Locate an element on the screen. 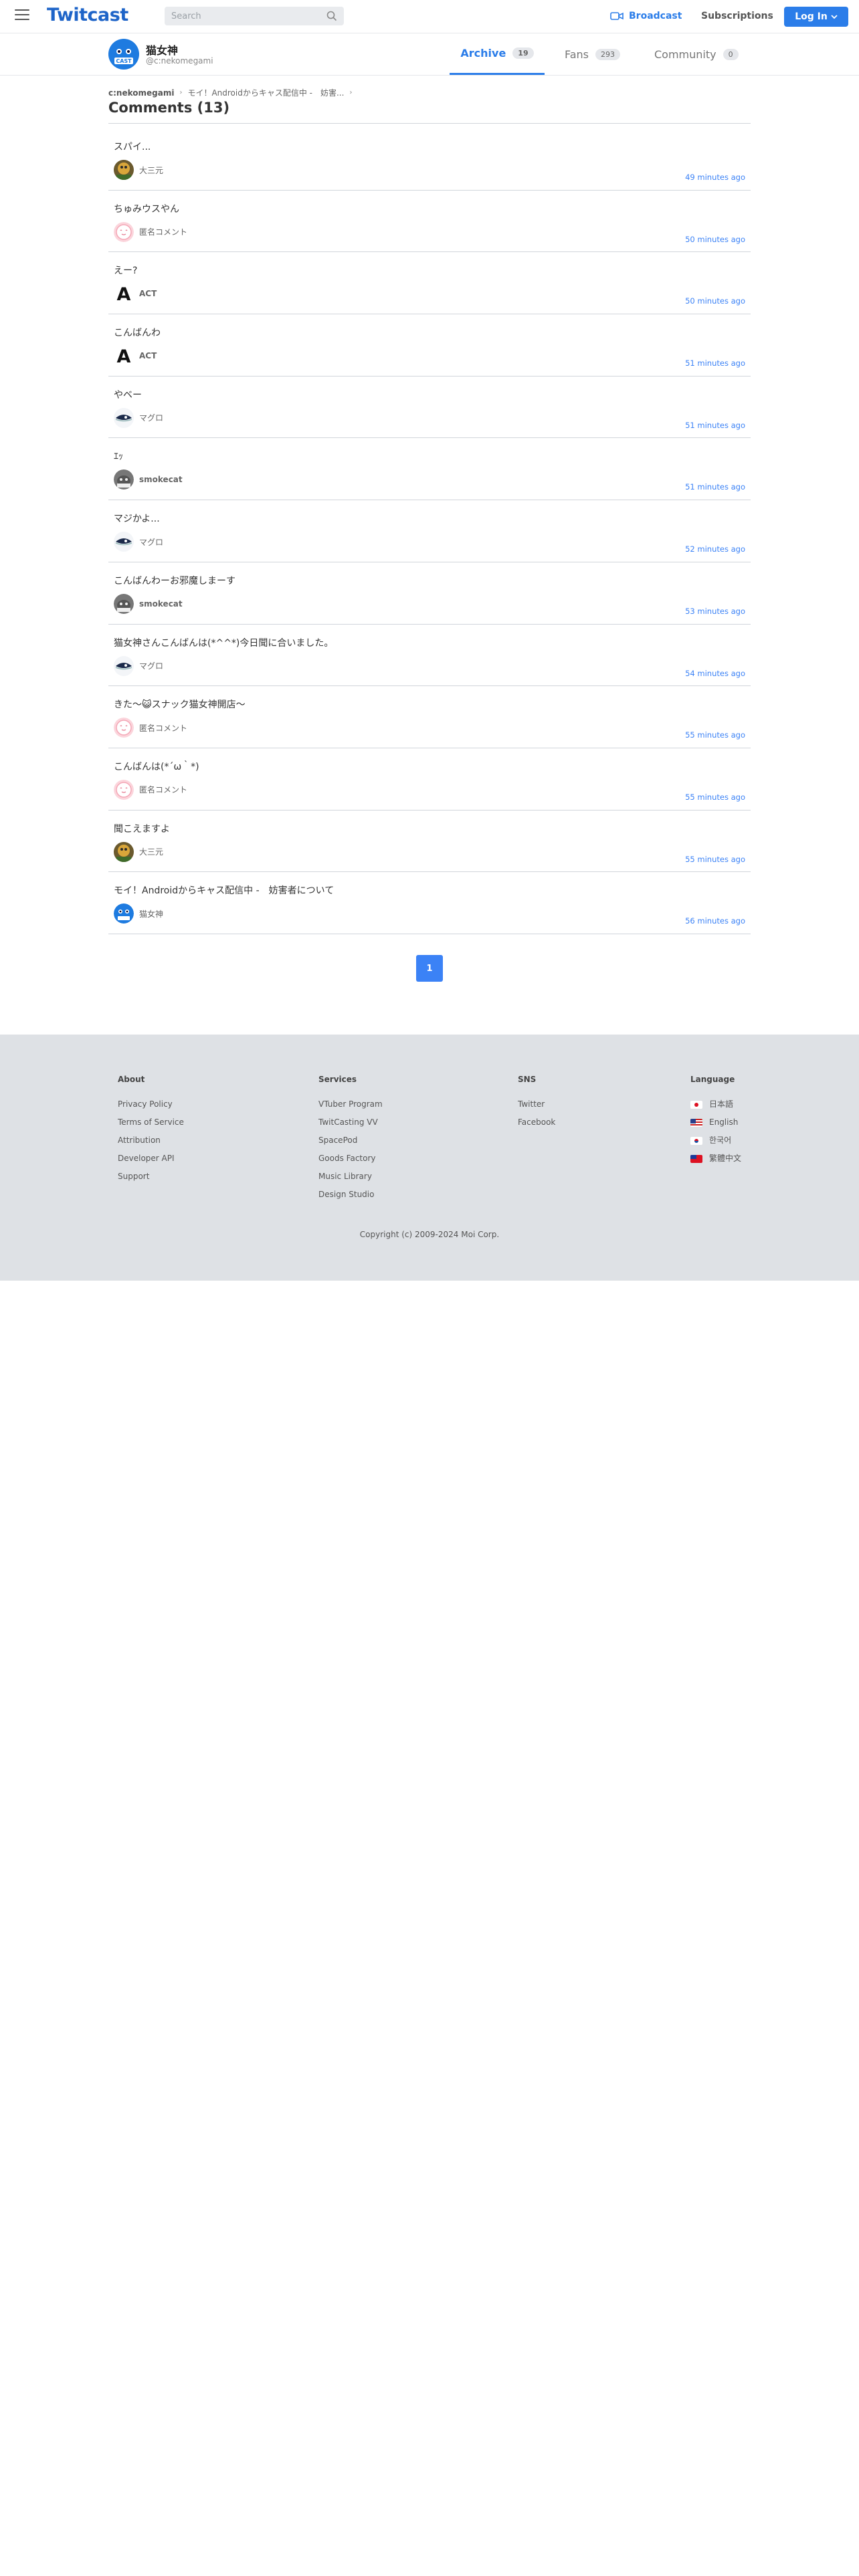 The width and height of the screenshot is (859, 2576). search-box is located at coordinates (254, 16).